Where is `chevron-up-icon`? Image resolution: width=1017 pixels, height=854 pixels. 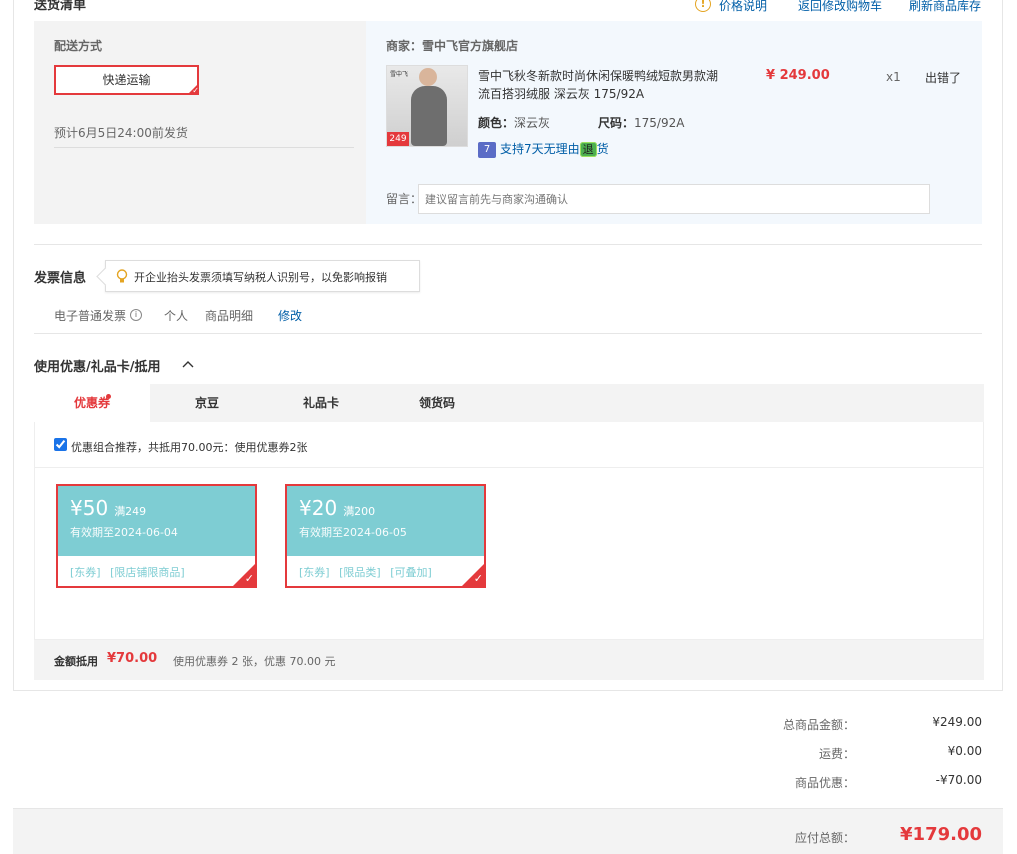
chevron-up-icon is located at coordinates (188, 364).